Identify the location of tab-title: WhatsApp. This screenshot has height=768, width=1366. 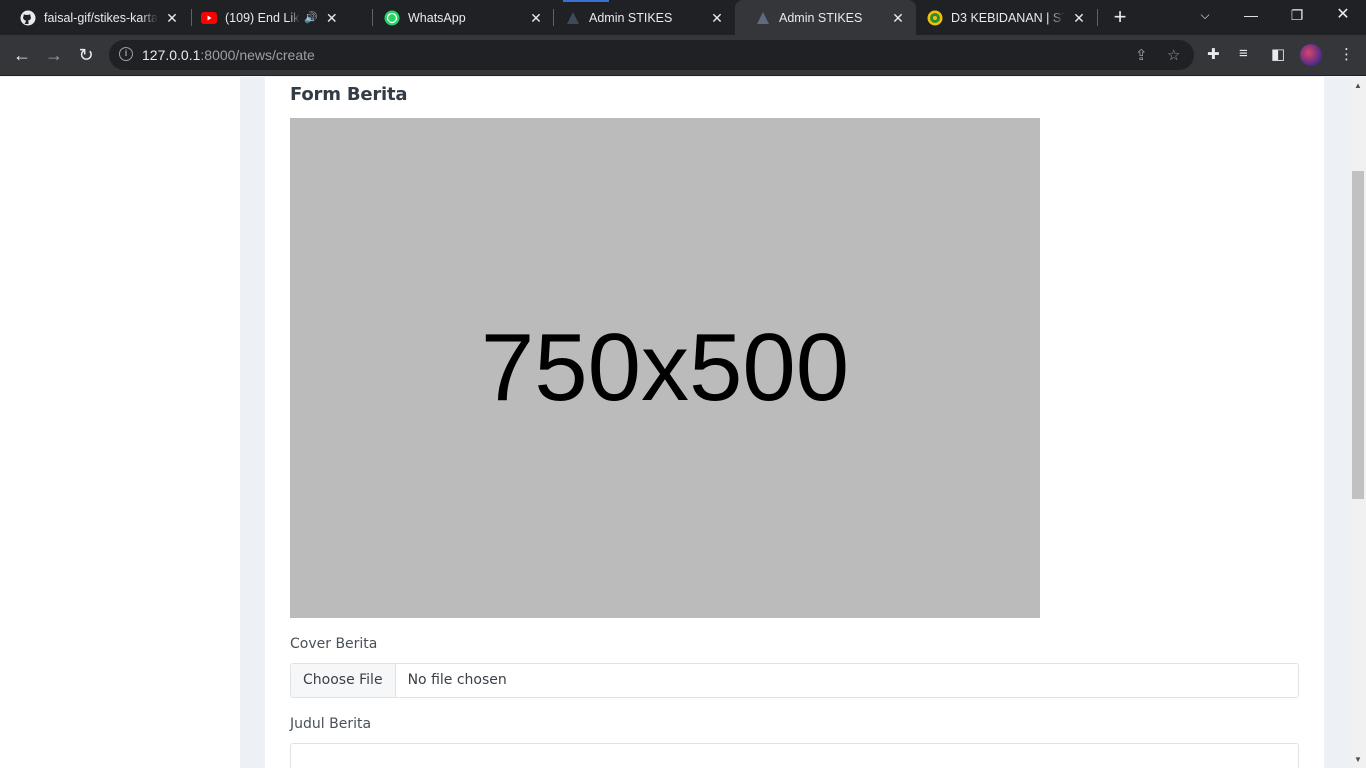
(437, 17).